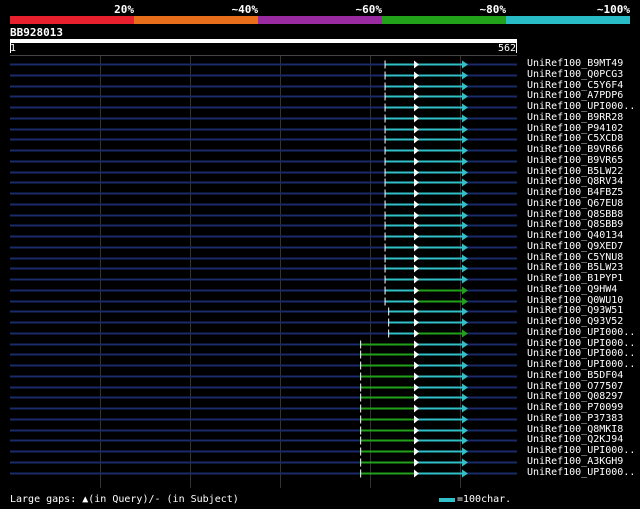  I want to click on hit-label: UniRef100_B5LW23, so click(575, 267).